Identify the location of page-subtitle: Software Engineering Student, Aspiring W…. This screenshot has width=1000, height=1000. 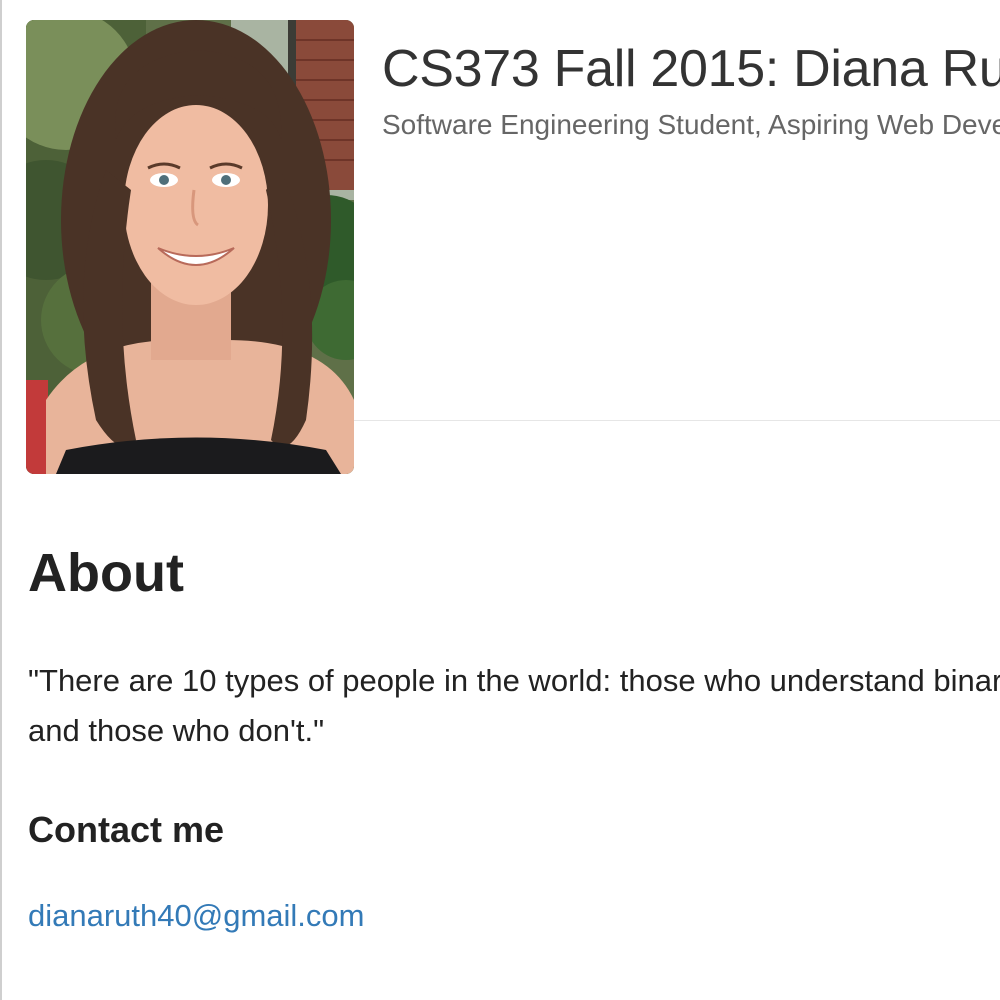
(691, 124).